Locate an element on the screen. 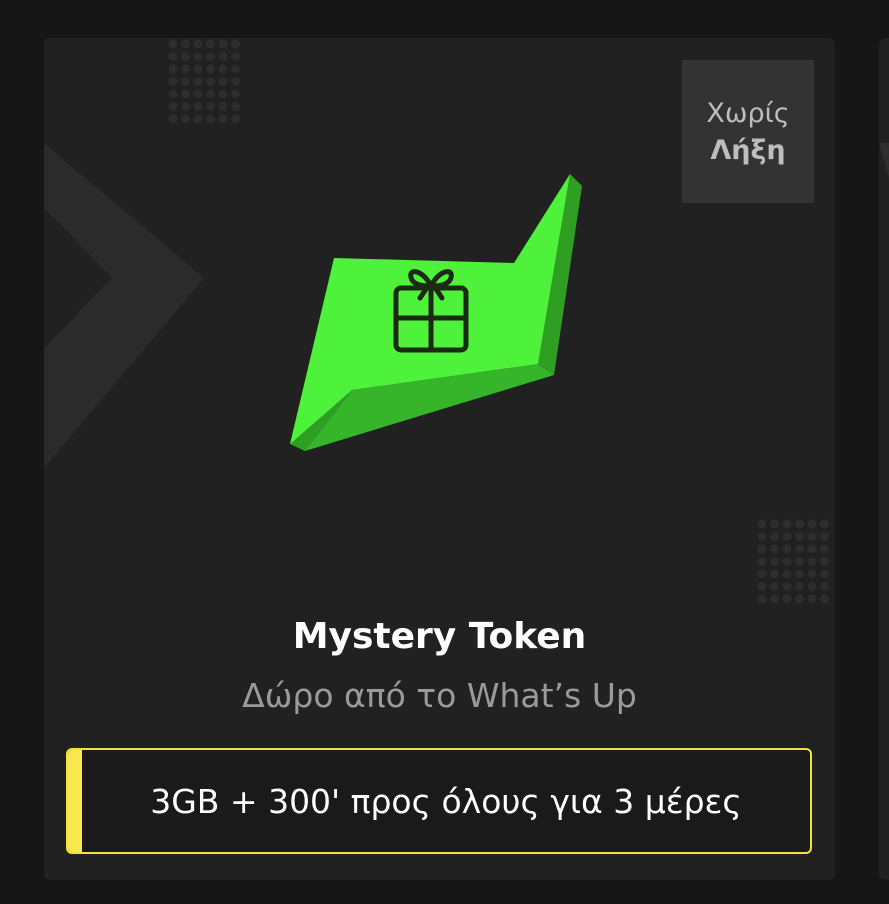 The image size is (889, 904). token-title: Mystery Token is located at coordinates (439, 636).